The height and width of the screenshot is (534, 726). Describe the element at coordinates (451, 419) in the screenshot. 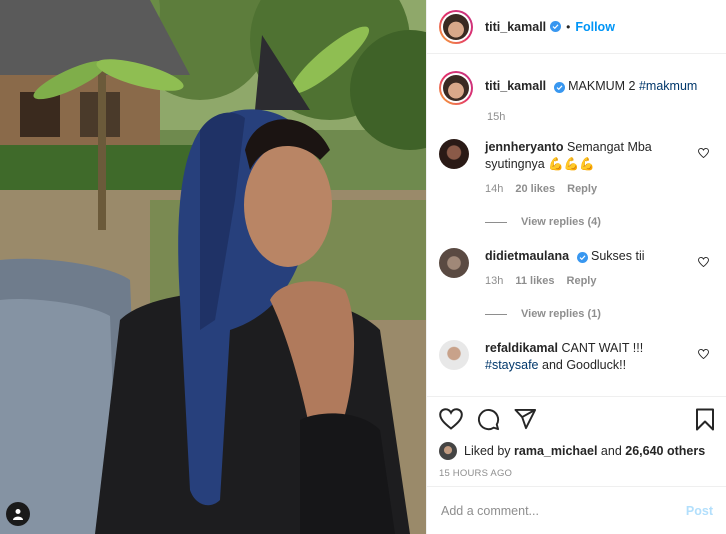

I see `heart-icon` at that location.